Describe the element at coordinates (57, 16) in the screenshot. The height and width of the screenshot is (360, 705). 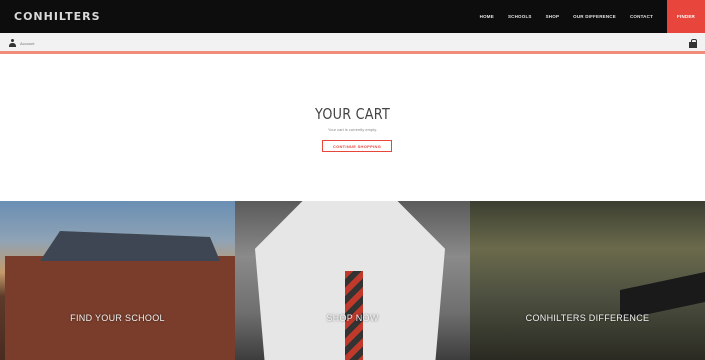
I see `site-logo: CONHILTERS` at that location.